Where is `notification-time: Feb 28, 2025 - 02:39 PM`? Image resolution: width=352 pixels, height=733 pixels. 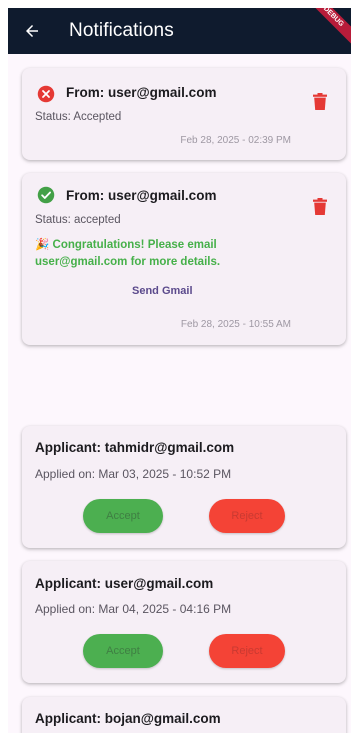 notification-time: Feb 28, 2025 - 02:39 PM is located at coordinates (235, 140).